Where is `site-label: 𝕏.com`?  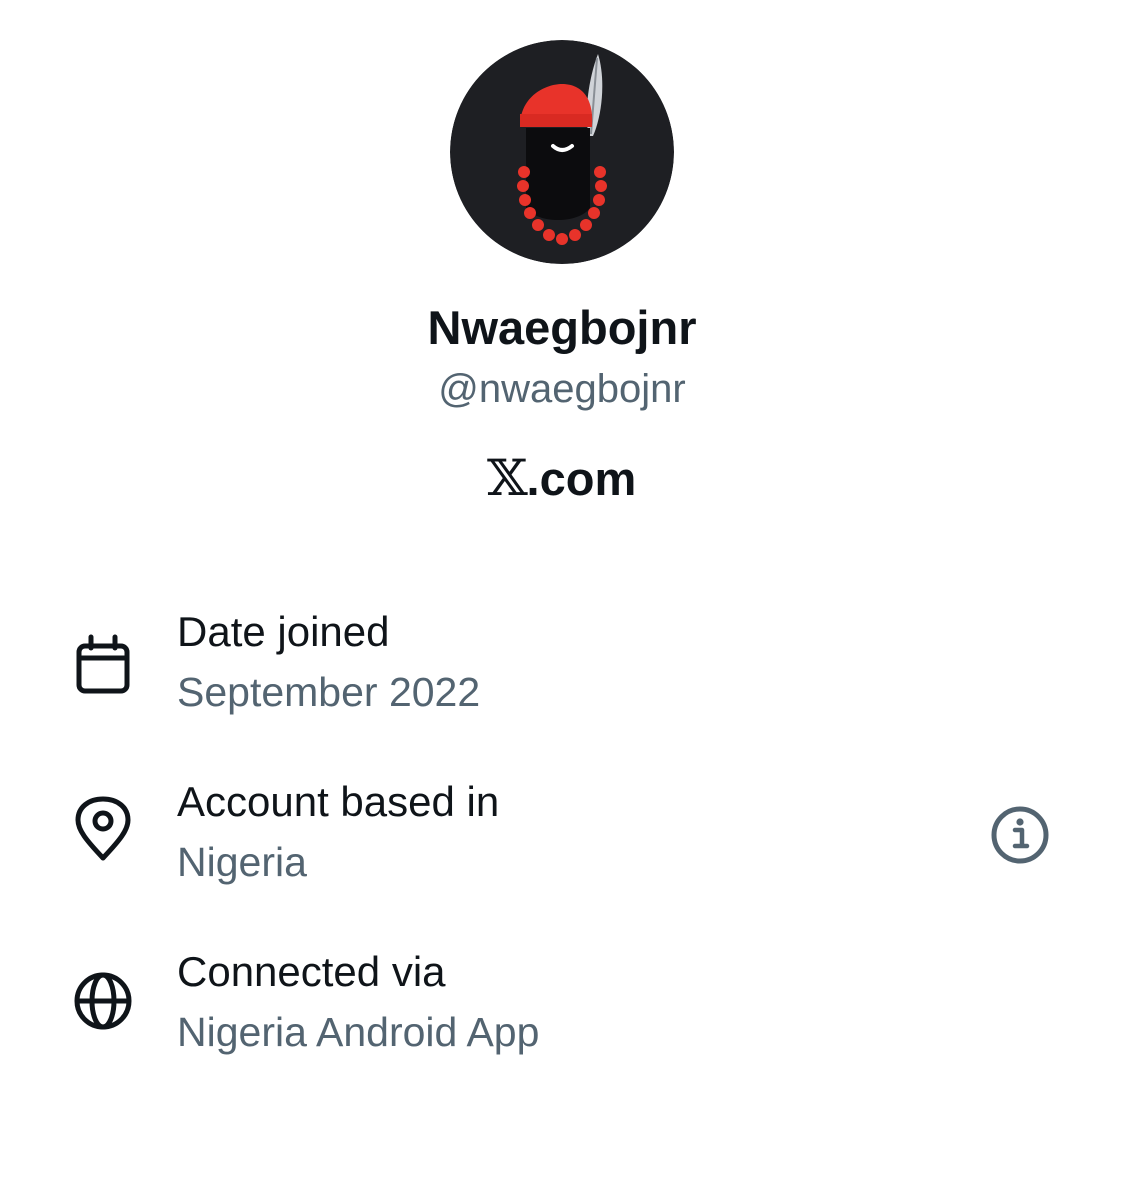
site-label: 𝕏.com is located at coordinates (562, 478).